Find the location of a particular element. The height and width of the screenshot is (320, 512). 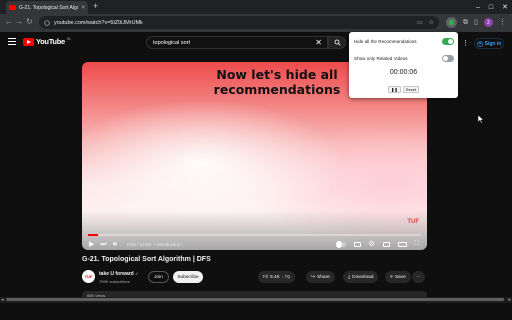

download-button: ⤓ Download is located at coordinates (361, 277).